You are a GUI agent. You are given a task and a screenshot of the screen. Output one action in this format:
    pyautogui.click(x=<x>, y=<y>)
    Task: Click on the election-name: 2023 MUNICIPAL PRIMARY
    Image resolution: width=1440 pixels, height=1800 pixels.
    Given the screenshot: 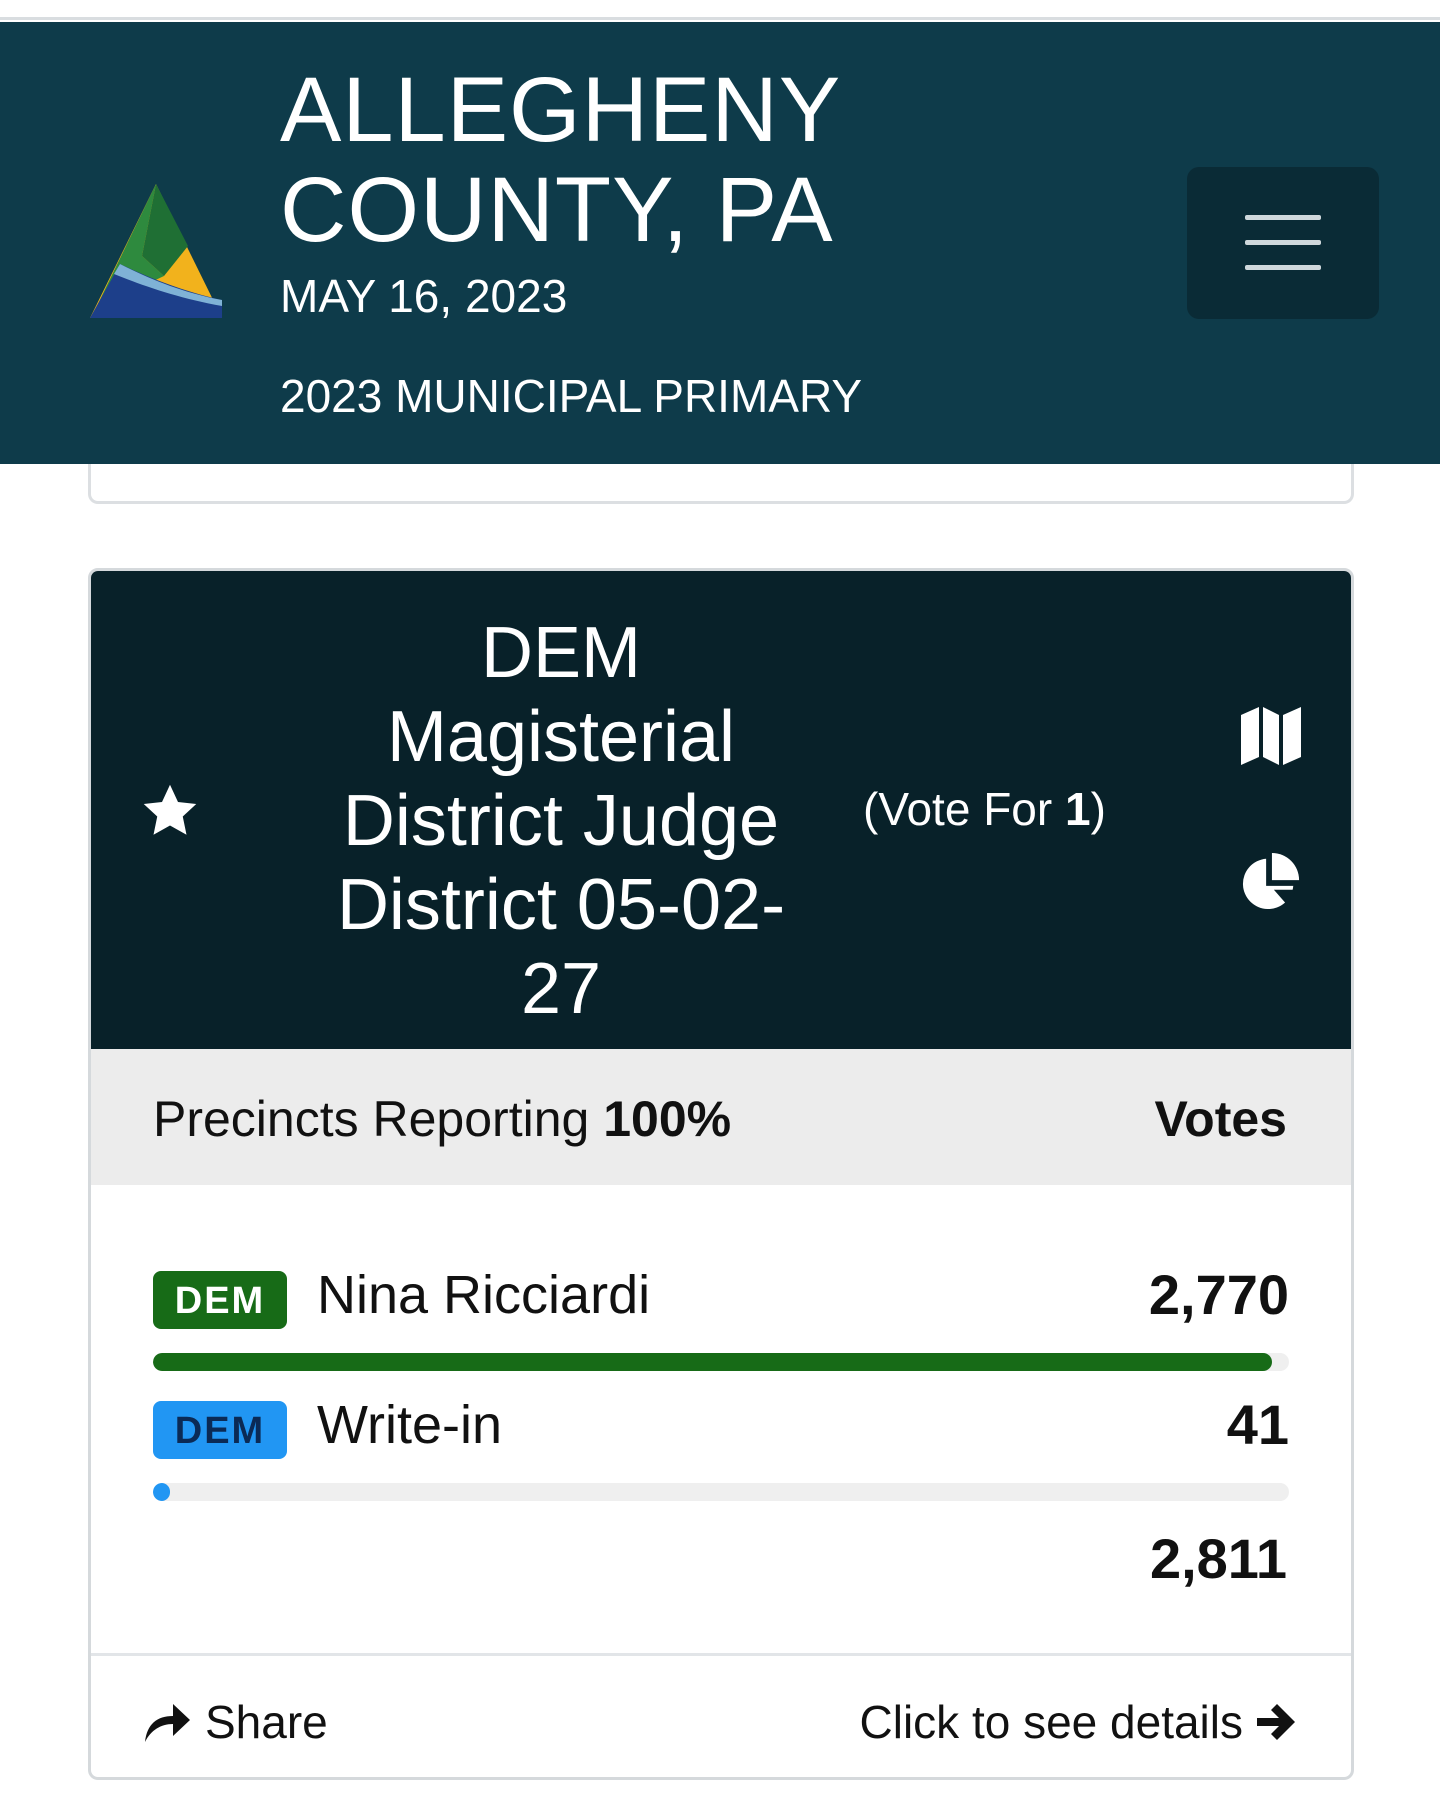 What is the action you would take?
    pyautogui.click(x=571, y=396)
    